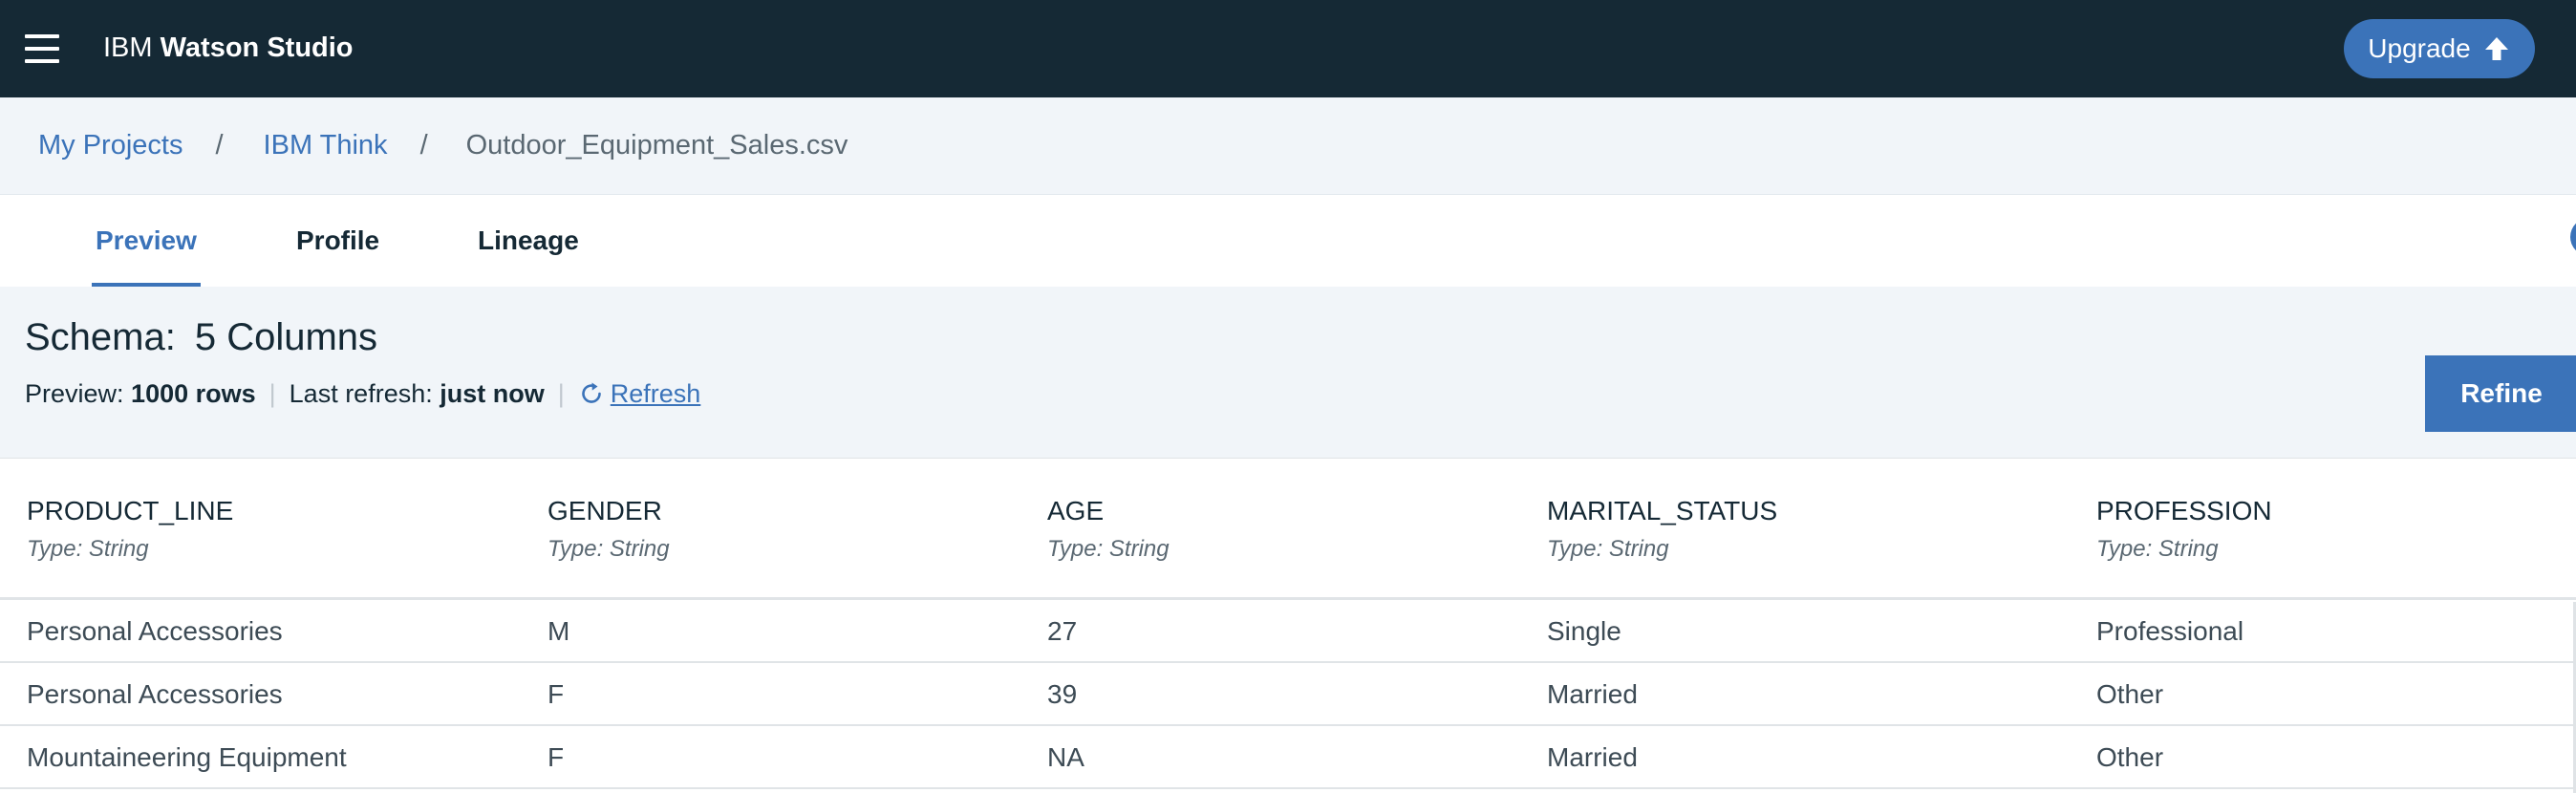  I want to click on breadcrumb-my-projects: My Projects, so click(110, 145).